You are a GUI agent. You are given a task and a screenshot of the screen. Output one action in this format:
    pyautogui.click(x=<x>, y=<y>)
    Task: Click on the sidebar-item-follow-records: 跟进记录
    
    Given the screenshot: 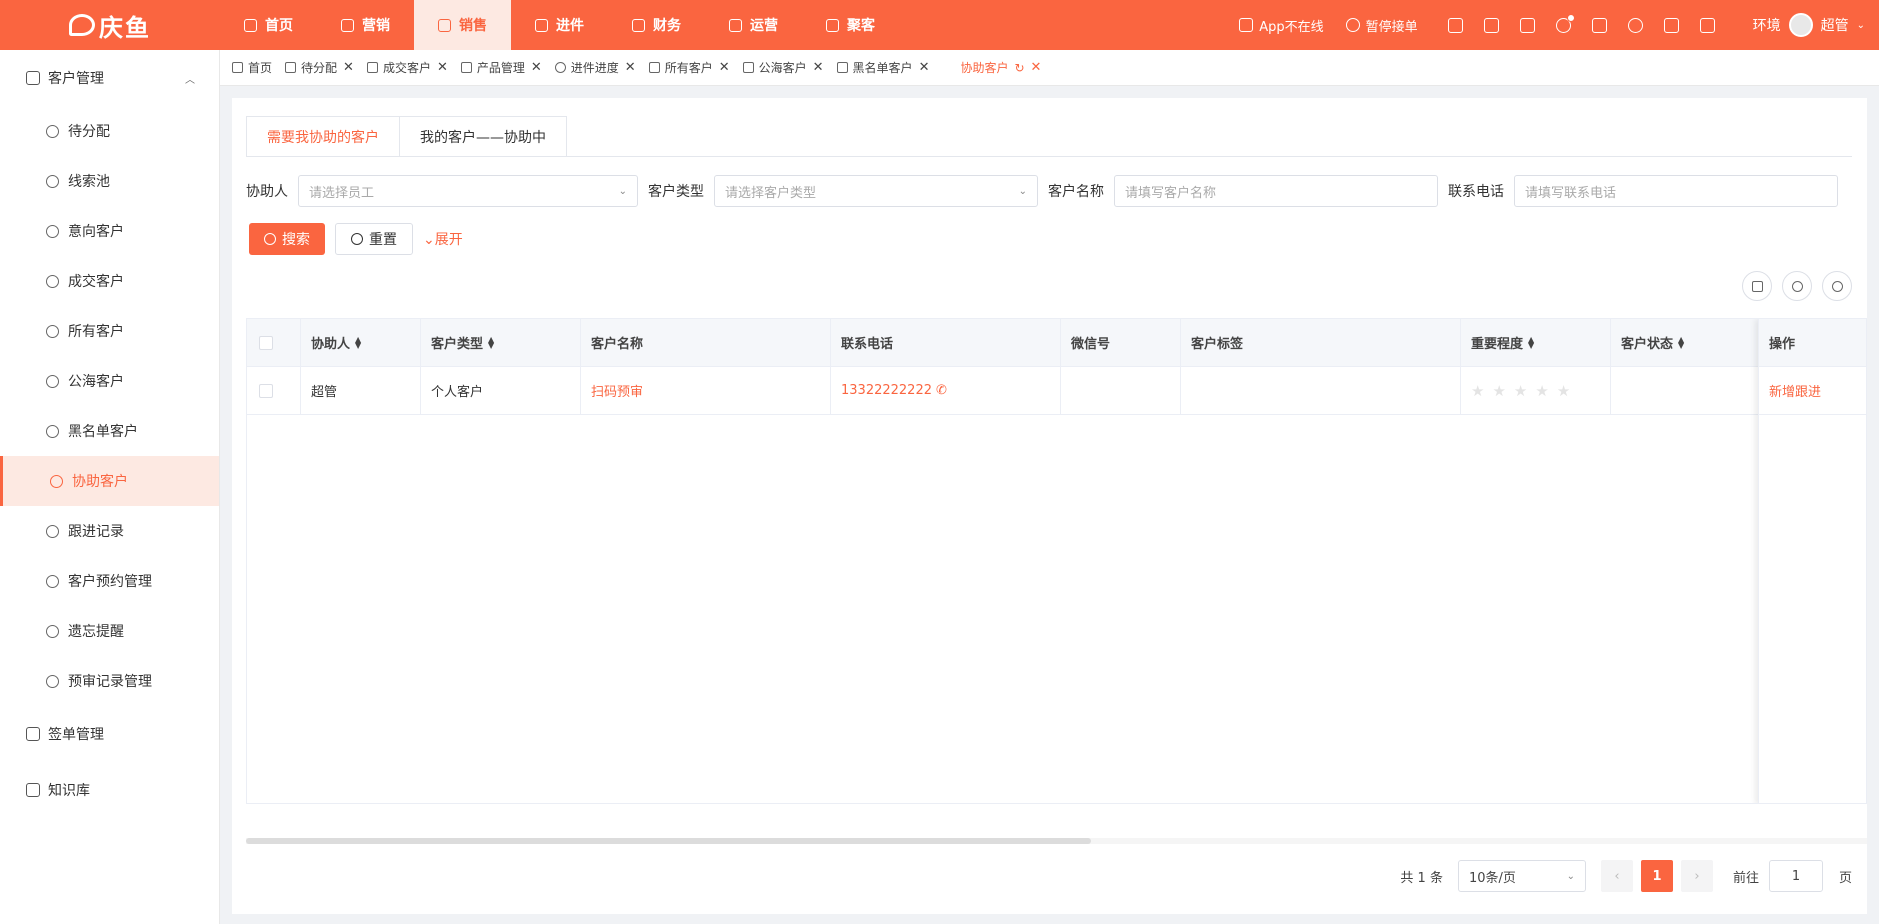 What is the action you would take?
    pyautogui.click(x=109, y=531)
    